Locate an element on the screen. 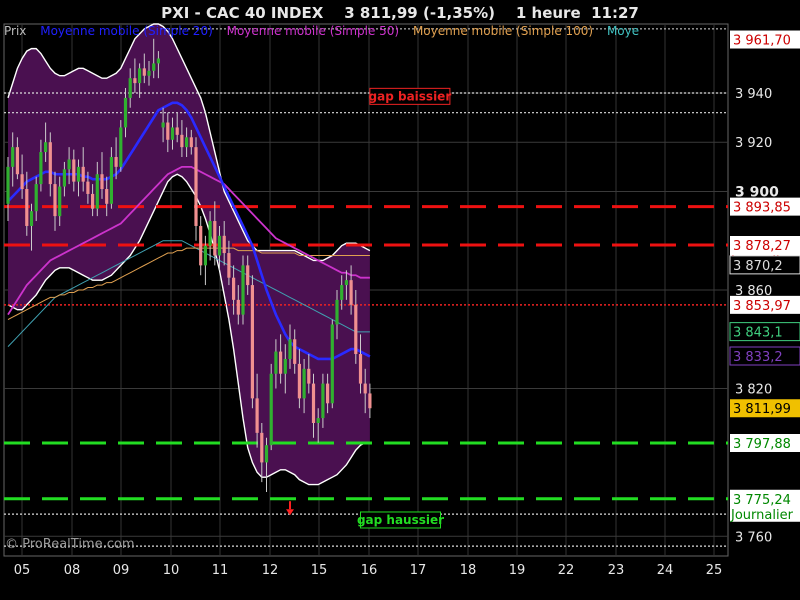  x-tick-label: 11 is located at coordinates (220, 570).